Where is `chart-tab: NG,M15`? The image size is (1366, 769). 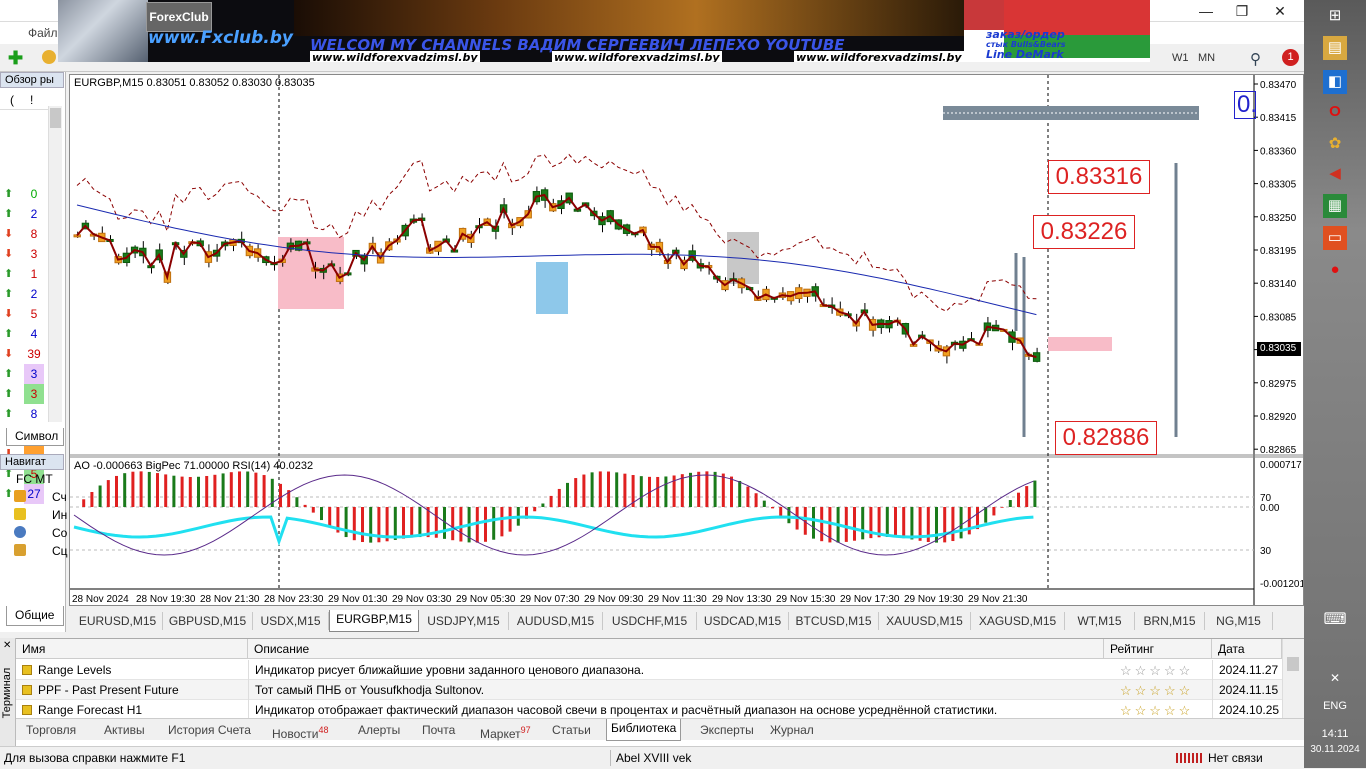 chart-tab: NG,M15 is located at coordinates (1239, 621).